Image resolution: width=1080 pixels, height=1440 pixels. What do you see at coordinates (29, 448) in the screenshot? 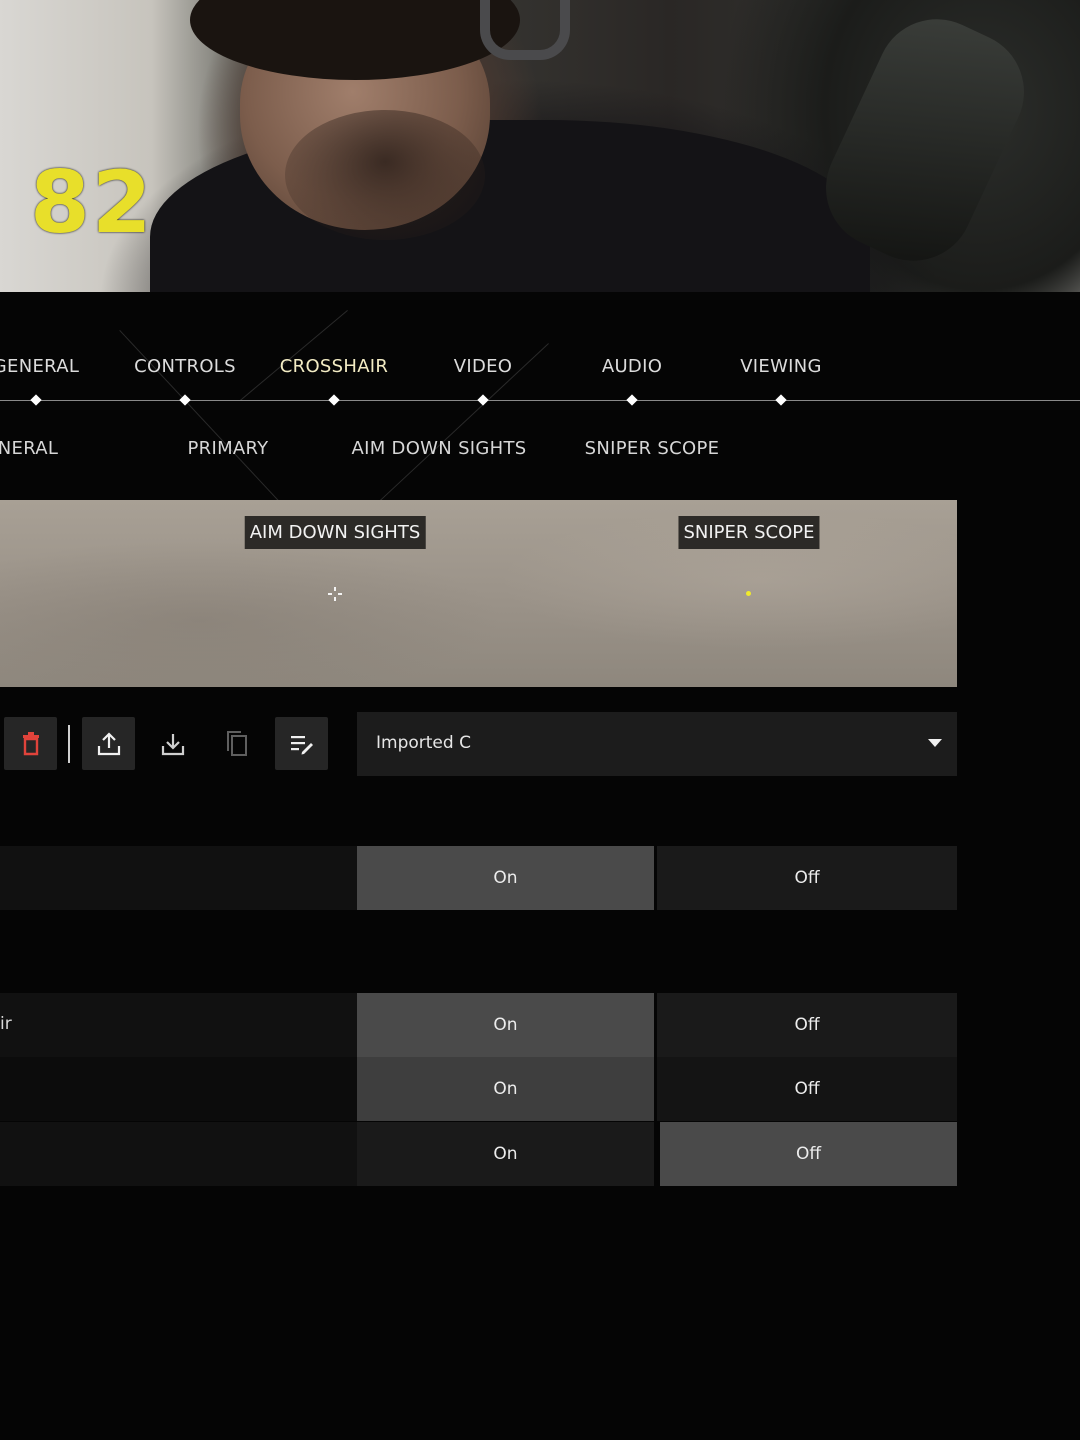
I see `subtab-general: NERAL` at bounding box center [29, 448].